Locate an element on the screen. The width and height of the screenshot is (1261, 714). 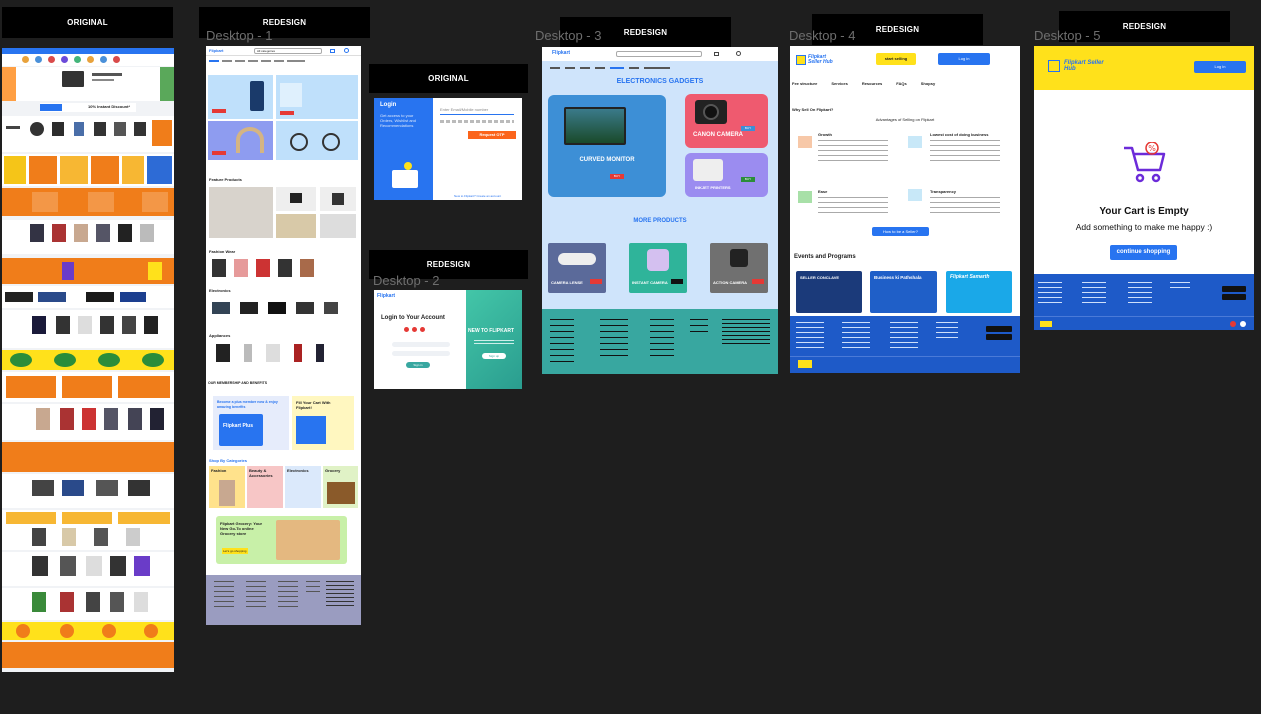
d1-cat-grocery: Grocery is located at coordinates (340, 487).